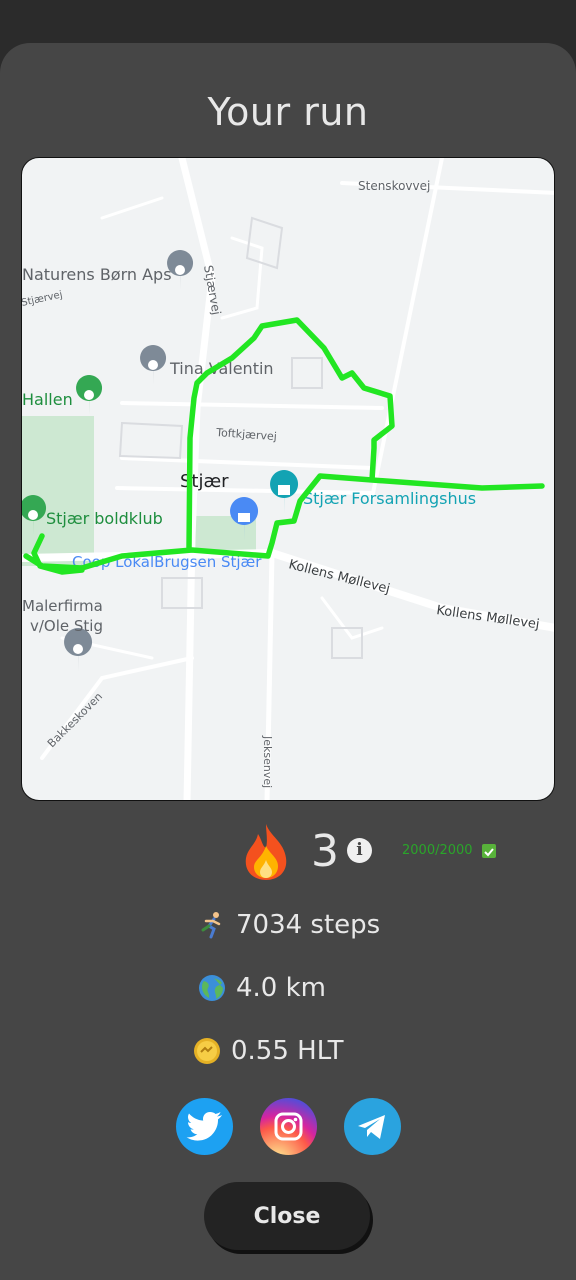 This screenshot has width=576, height=1280. What do you see at coordinates (62, 606) in the screenshot?
I see `map-label-malerfirma-1: Malerfirma` at bounding box center [62, 606].